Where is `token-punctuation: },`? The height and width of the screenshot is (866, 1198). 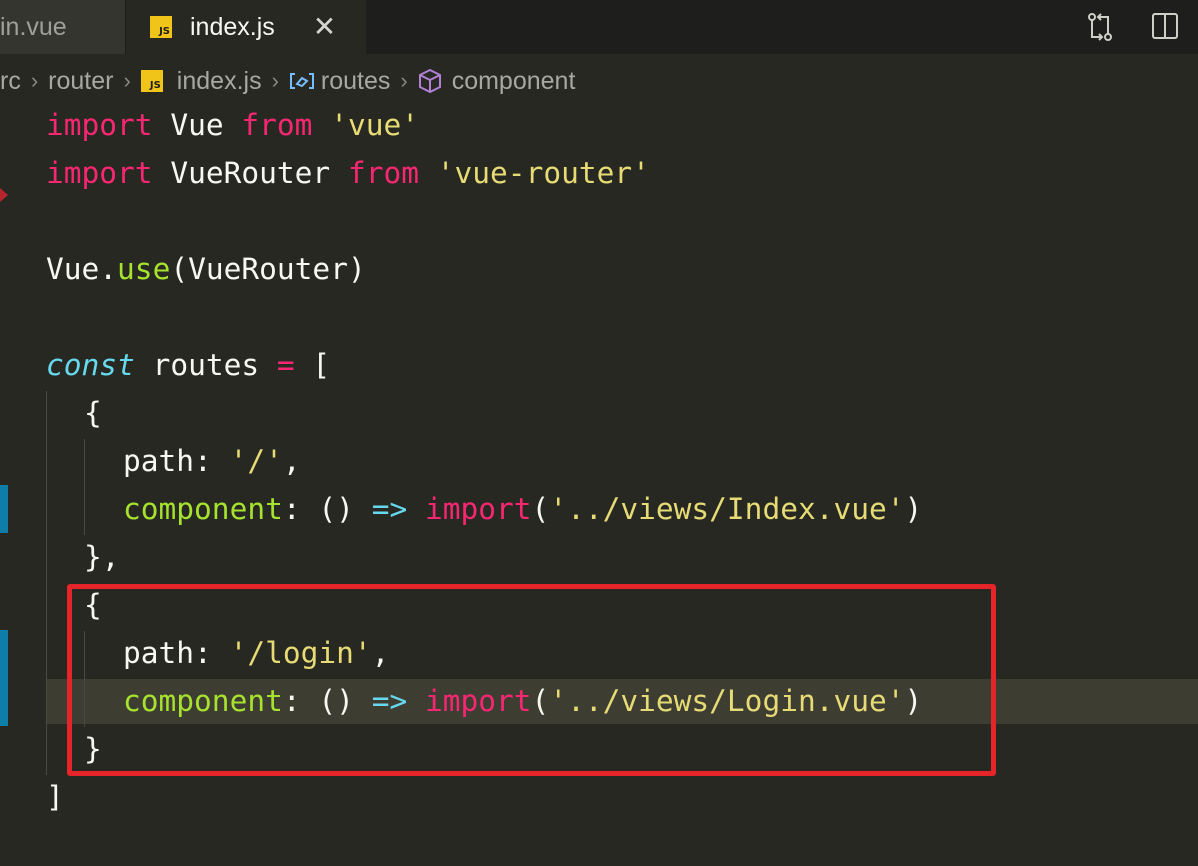 token-punctuation: }, is located at coordinates (102, 557).